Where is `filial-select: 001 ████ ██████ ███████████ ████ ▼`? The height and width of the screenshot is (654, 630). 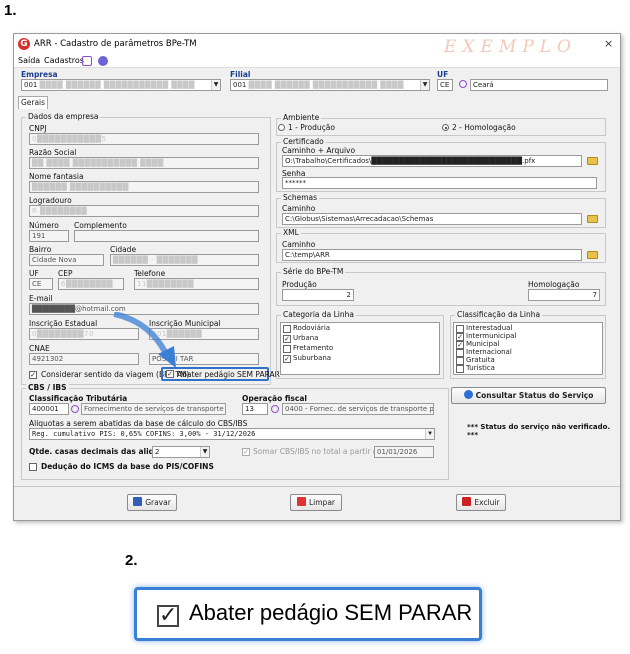
filial-select: 001 ████ ██████ ███████████ ████ ▼ is located at coordinates (330, 85).